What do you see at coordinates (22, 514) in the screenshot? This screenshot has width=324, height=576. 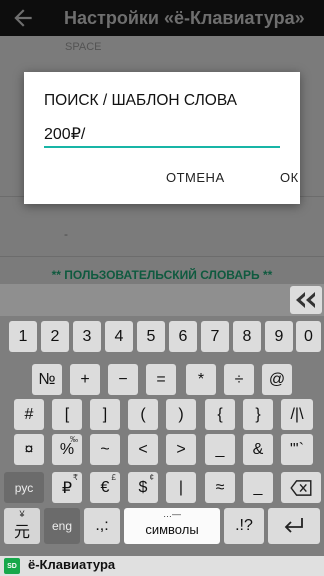 I see `key-yen-alt: ¥` at bounding box center [22, 514].